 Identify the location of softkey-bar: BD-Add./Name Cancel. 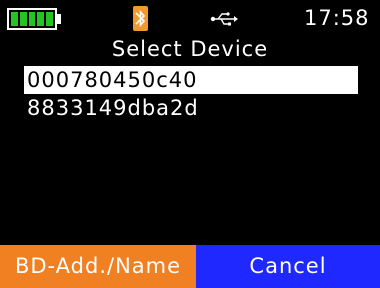
(190, 266).